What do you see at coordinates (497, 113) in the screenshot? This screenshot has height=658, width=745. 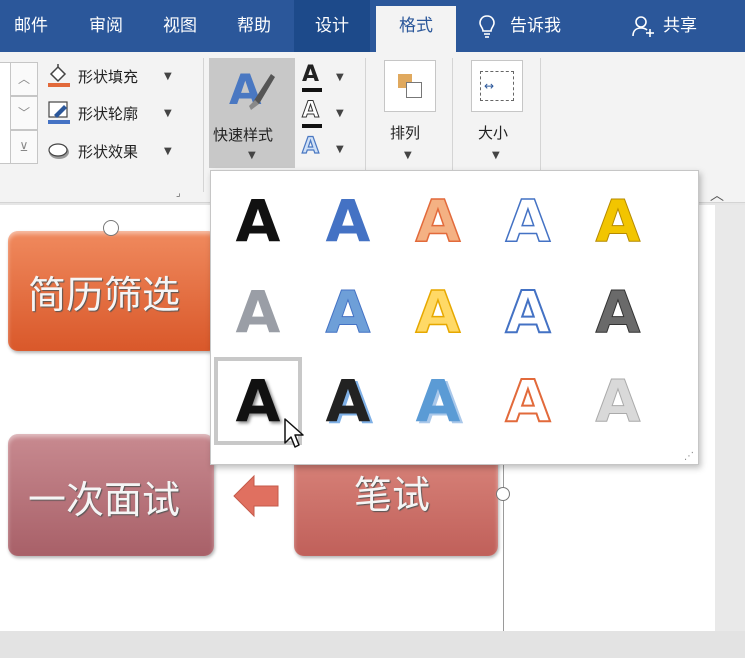 I see `size-button: ↔ 大小 ▼` at bounding box center [497, 113].